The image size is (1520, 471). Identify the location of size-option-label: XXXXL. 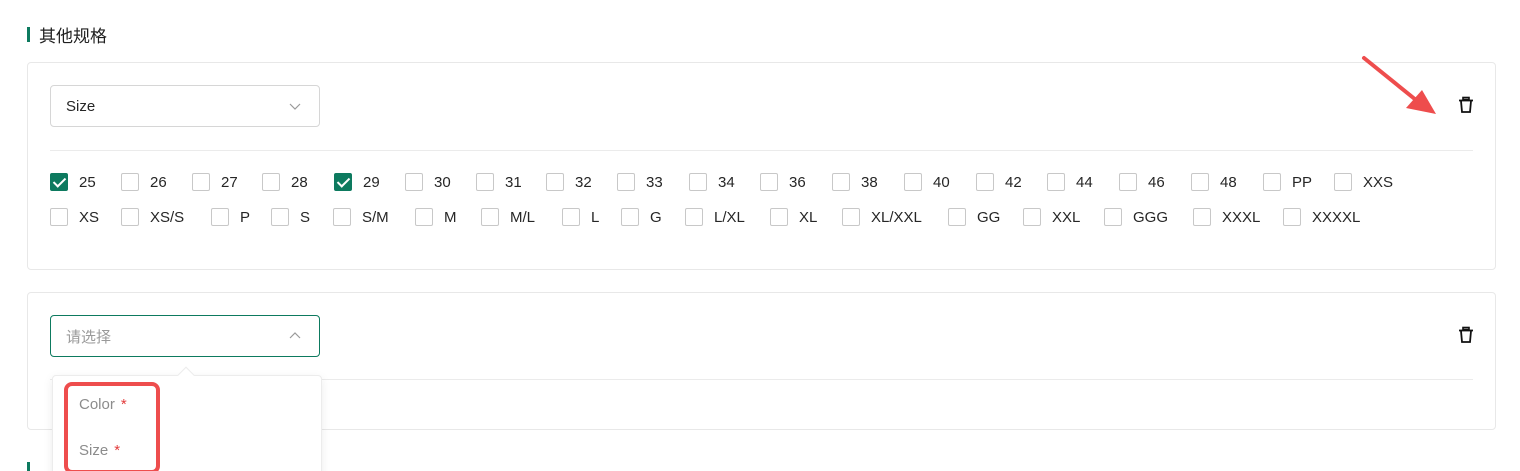
(1336, 217).